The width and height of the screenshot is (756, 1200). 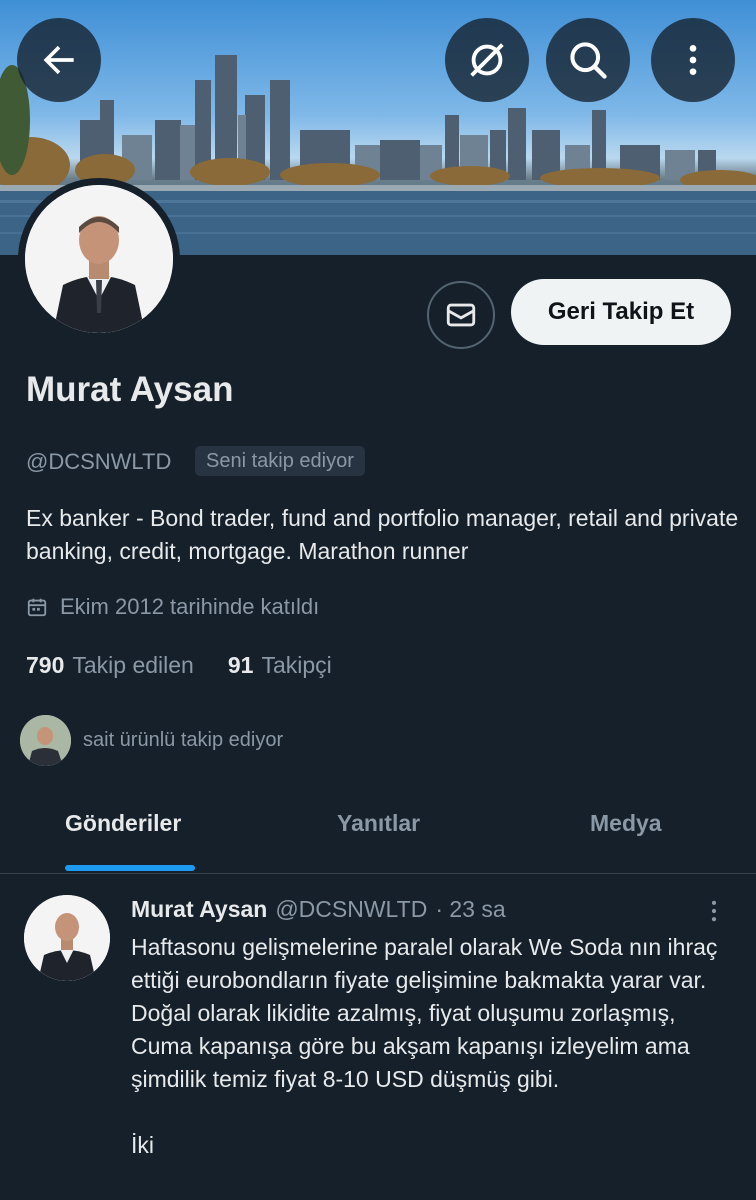 What do you see at coordinates (621, 312) in the screenshot?
I see `follow-back-button: Geri Takip Et` at bounding box center [621, 312].